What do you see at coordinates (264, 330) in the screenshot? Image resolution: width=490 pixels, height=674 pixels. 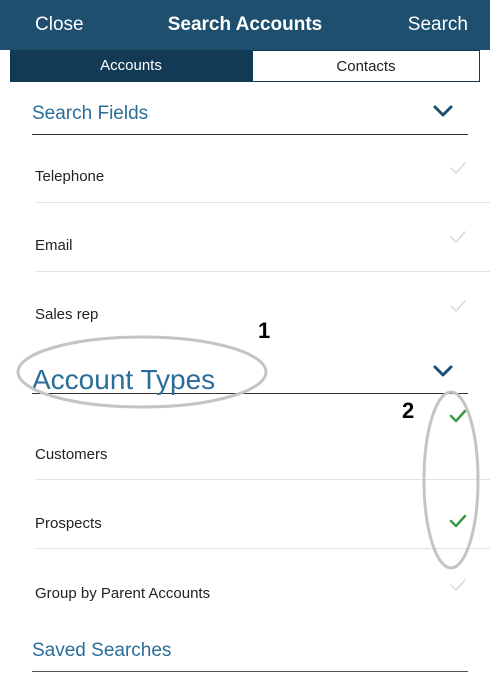 I see `annotation-label-1: 1` at bounding box center [264, 330].